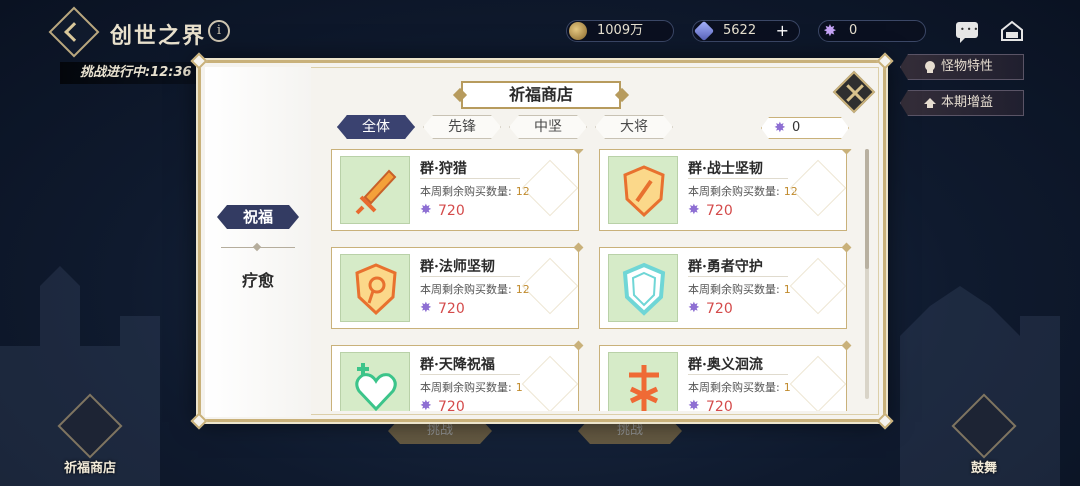  I want to click on shop-currency-value: 0, so click(796, 127).